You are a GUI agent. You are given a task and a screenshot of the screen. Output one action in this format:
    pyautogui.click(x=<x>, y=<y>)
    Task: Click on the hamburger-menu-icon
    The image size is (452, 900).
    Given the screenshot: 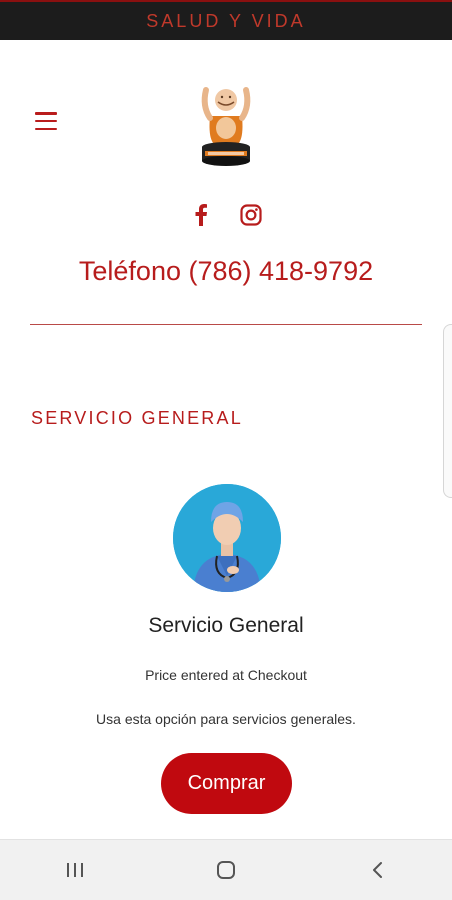 What is the action you would take?
    pyautogui.click(x=46, y=121)
    